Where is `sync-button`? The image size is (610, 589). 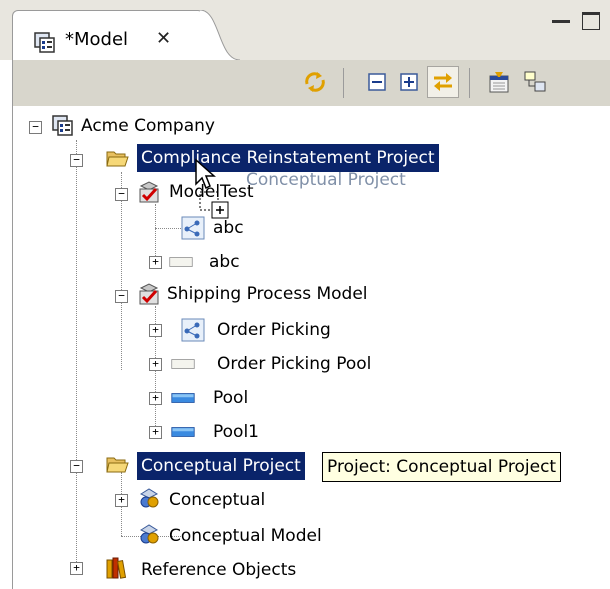 sync-button is located at coordinates (315, 82).